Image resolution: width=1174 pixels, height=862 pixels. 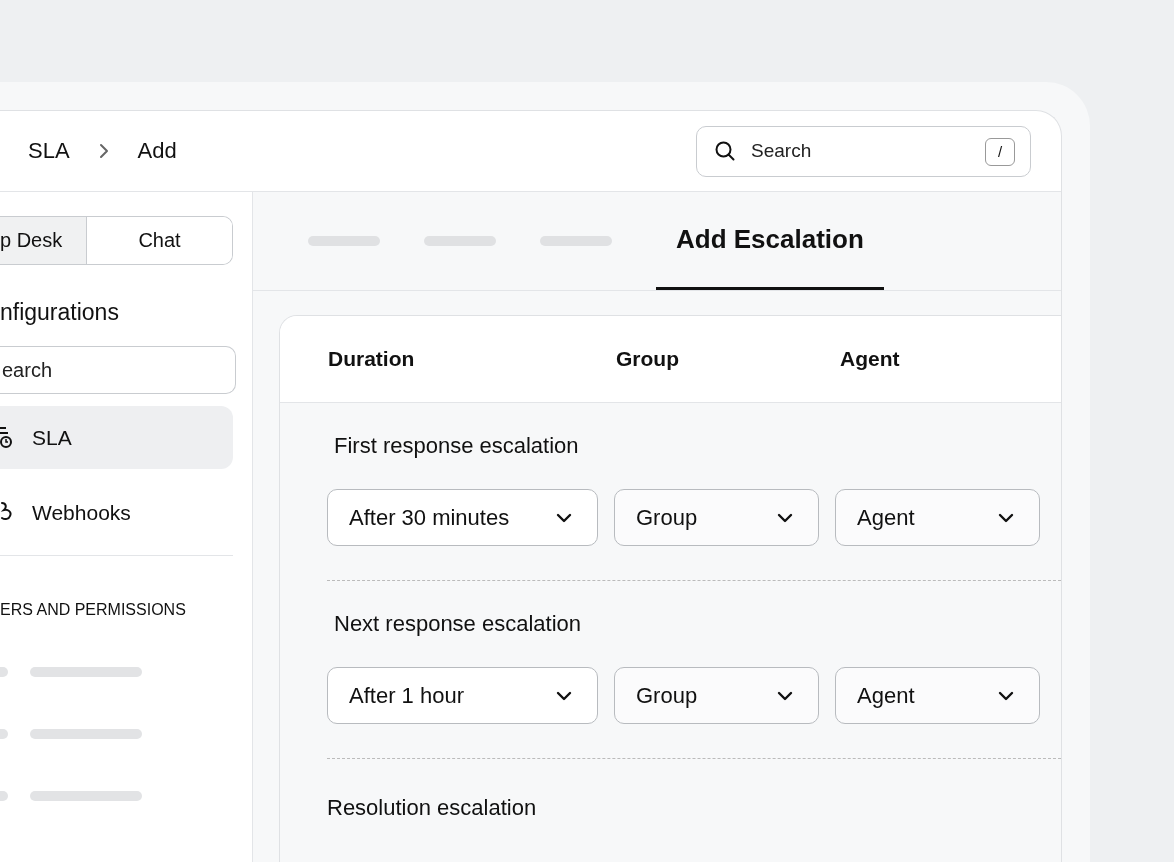 I want to click on clock-badge-icon, so click(x=7, y=437).